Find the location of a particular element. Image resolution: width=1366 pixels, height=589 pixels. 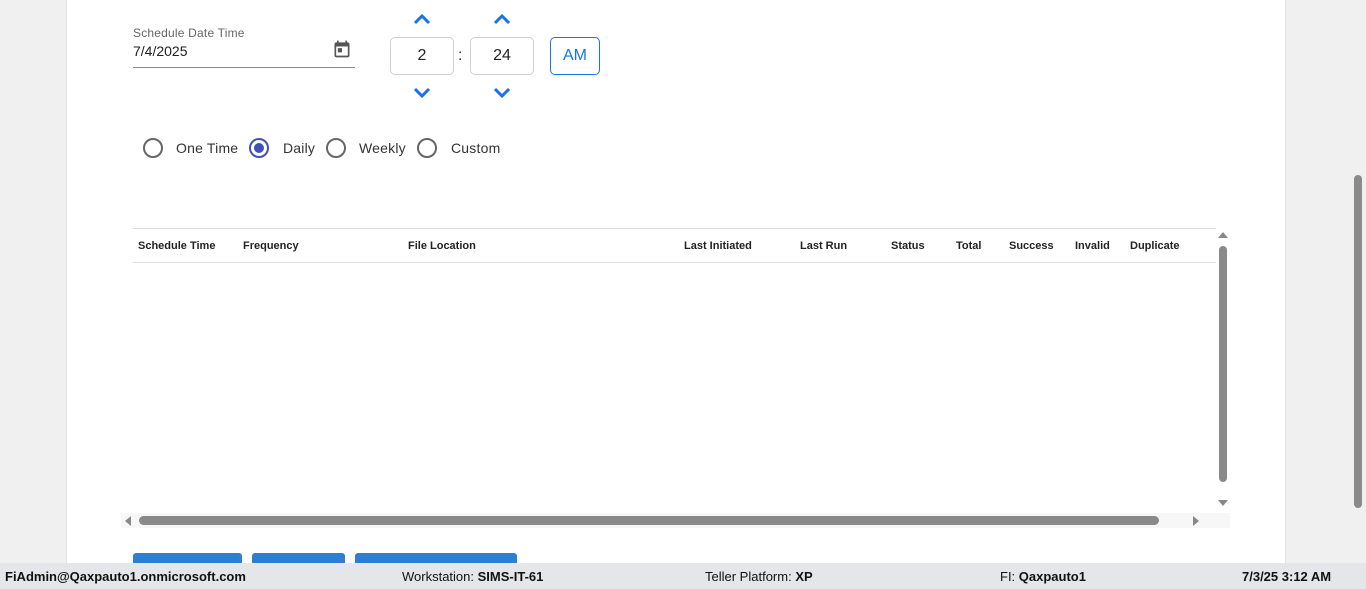

schedule-date-value: 7/4/2025 is located at coordinates (160, 51).